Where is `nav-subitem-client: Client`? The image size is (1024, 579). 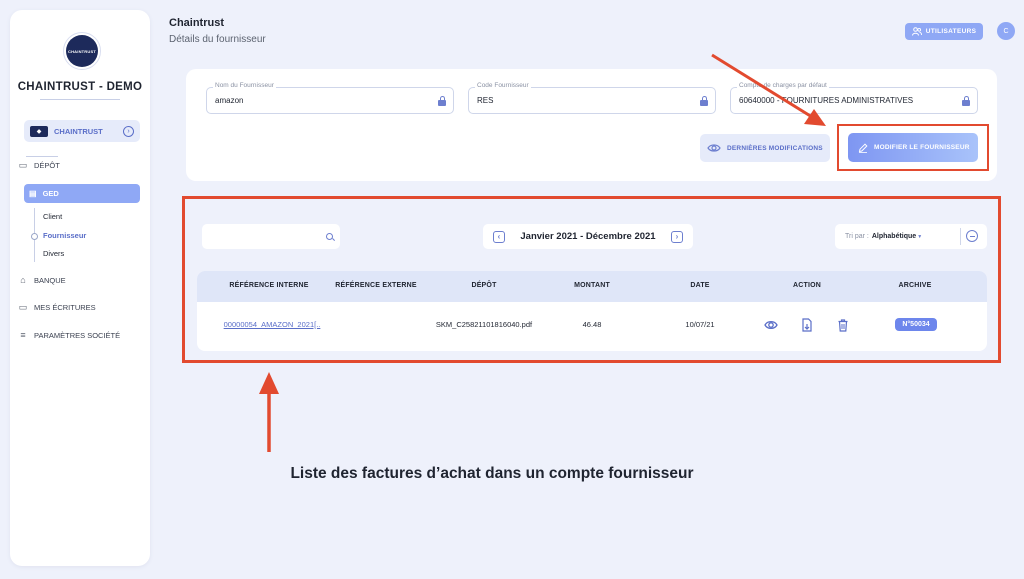
nav-subitem-client: Client is located at coordinates (52, 216).